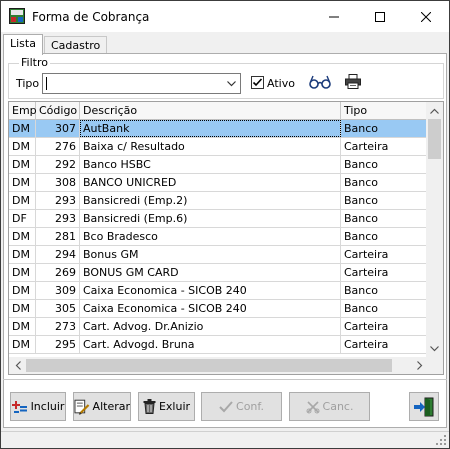 This screenshot has height=449, width=450. I want to click on table-row: DM 273 Cart. Advog. Dr.Anizio Carteira, so click(218, 327).